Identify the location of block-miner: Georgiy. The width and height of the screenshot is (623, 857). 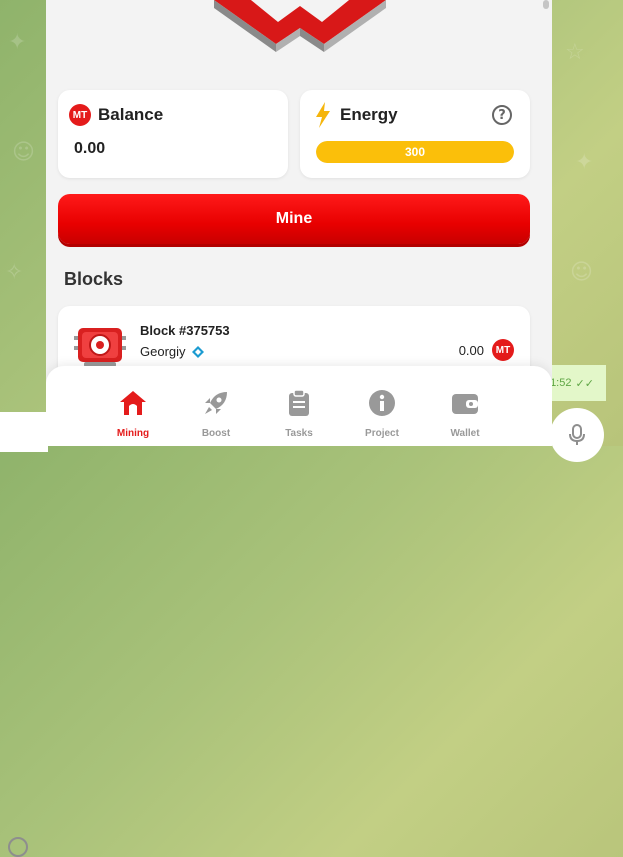
(172, 351).